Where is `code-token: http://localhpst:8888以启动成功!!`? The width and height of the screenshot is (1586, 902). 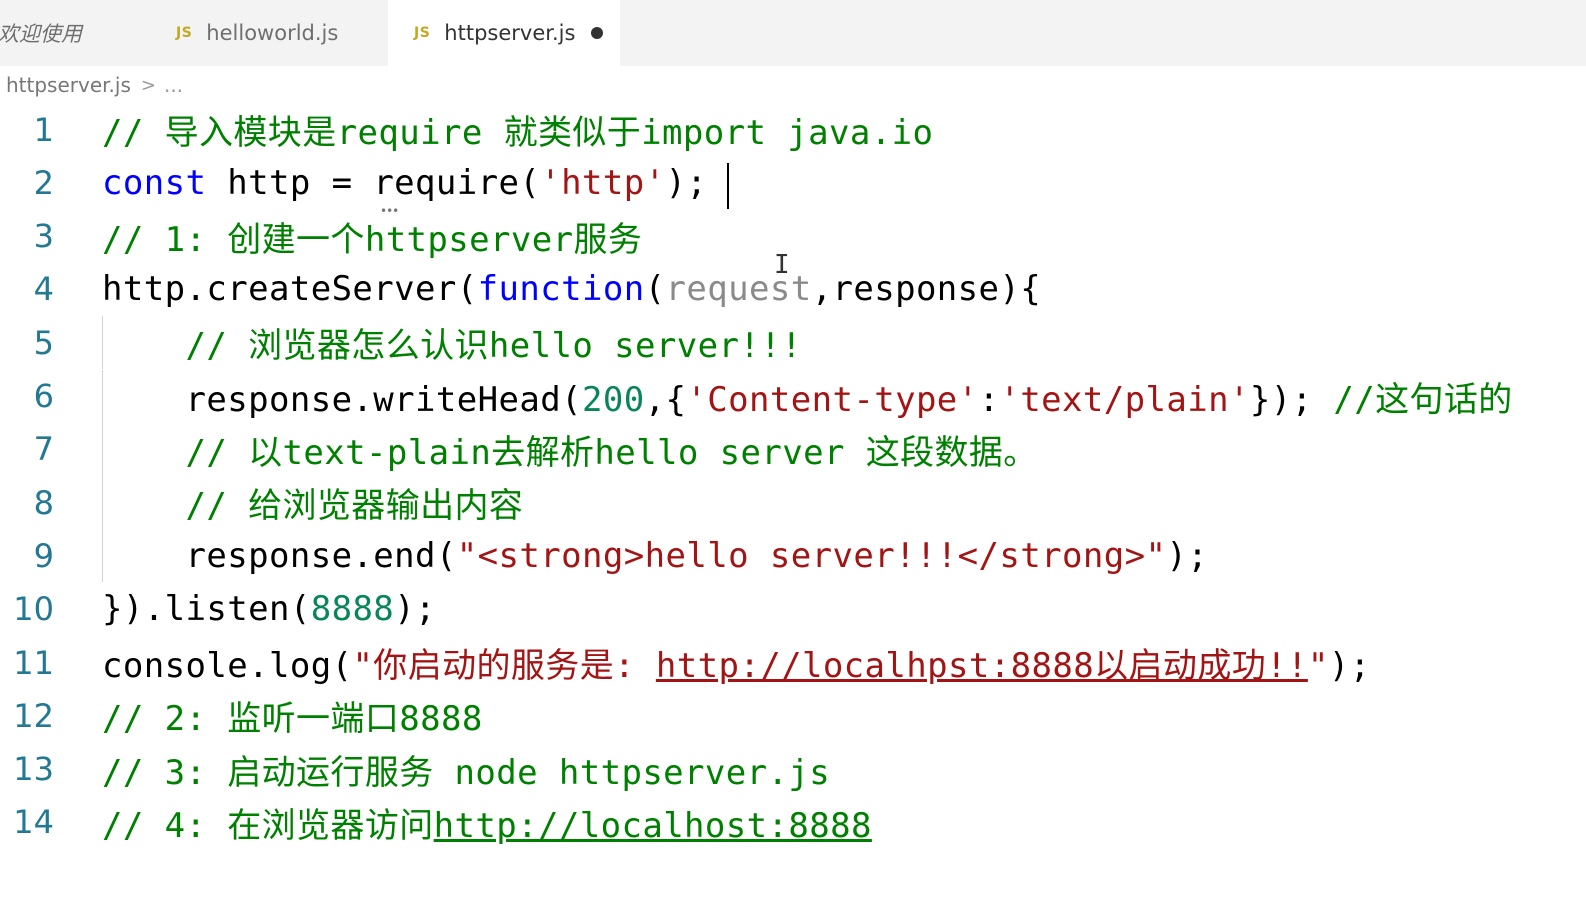
code-token: http://localhpst:8888以启动成功!! is located at coordinates (981, 666).